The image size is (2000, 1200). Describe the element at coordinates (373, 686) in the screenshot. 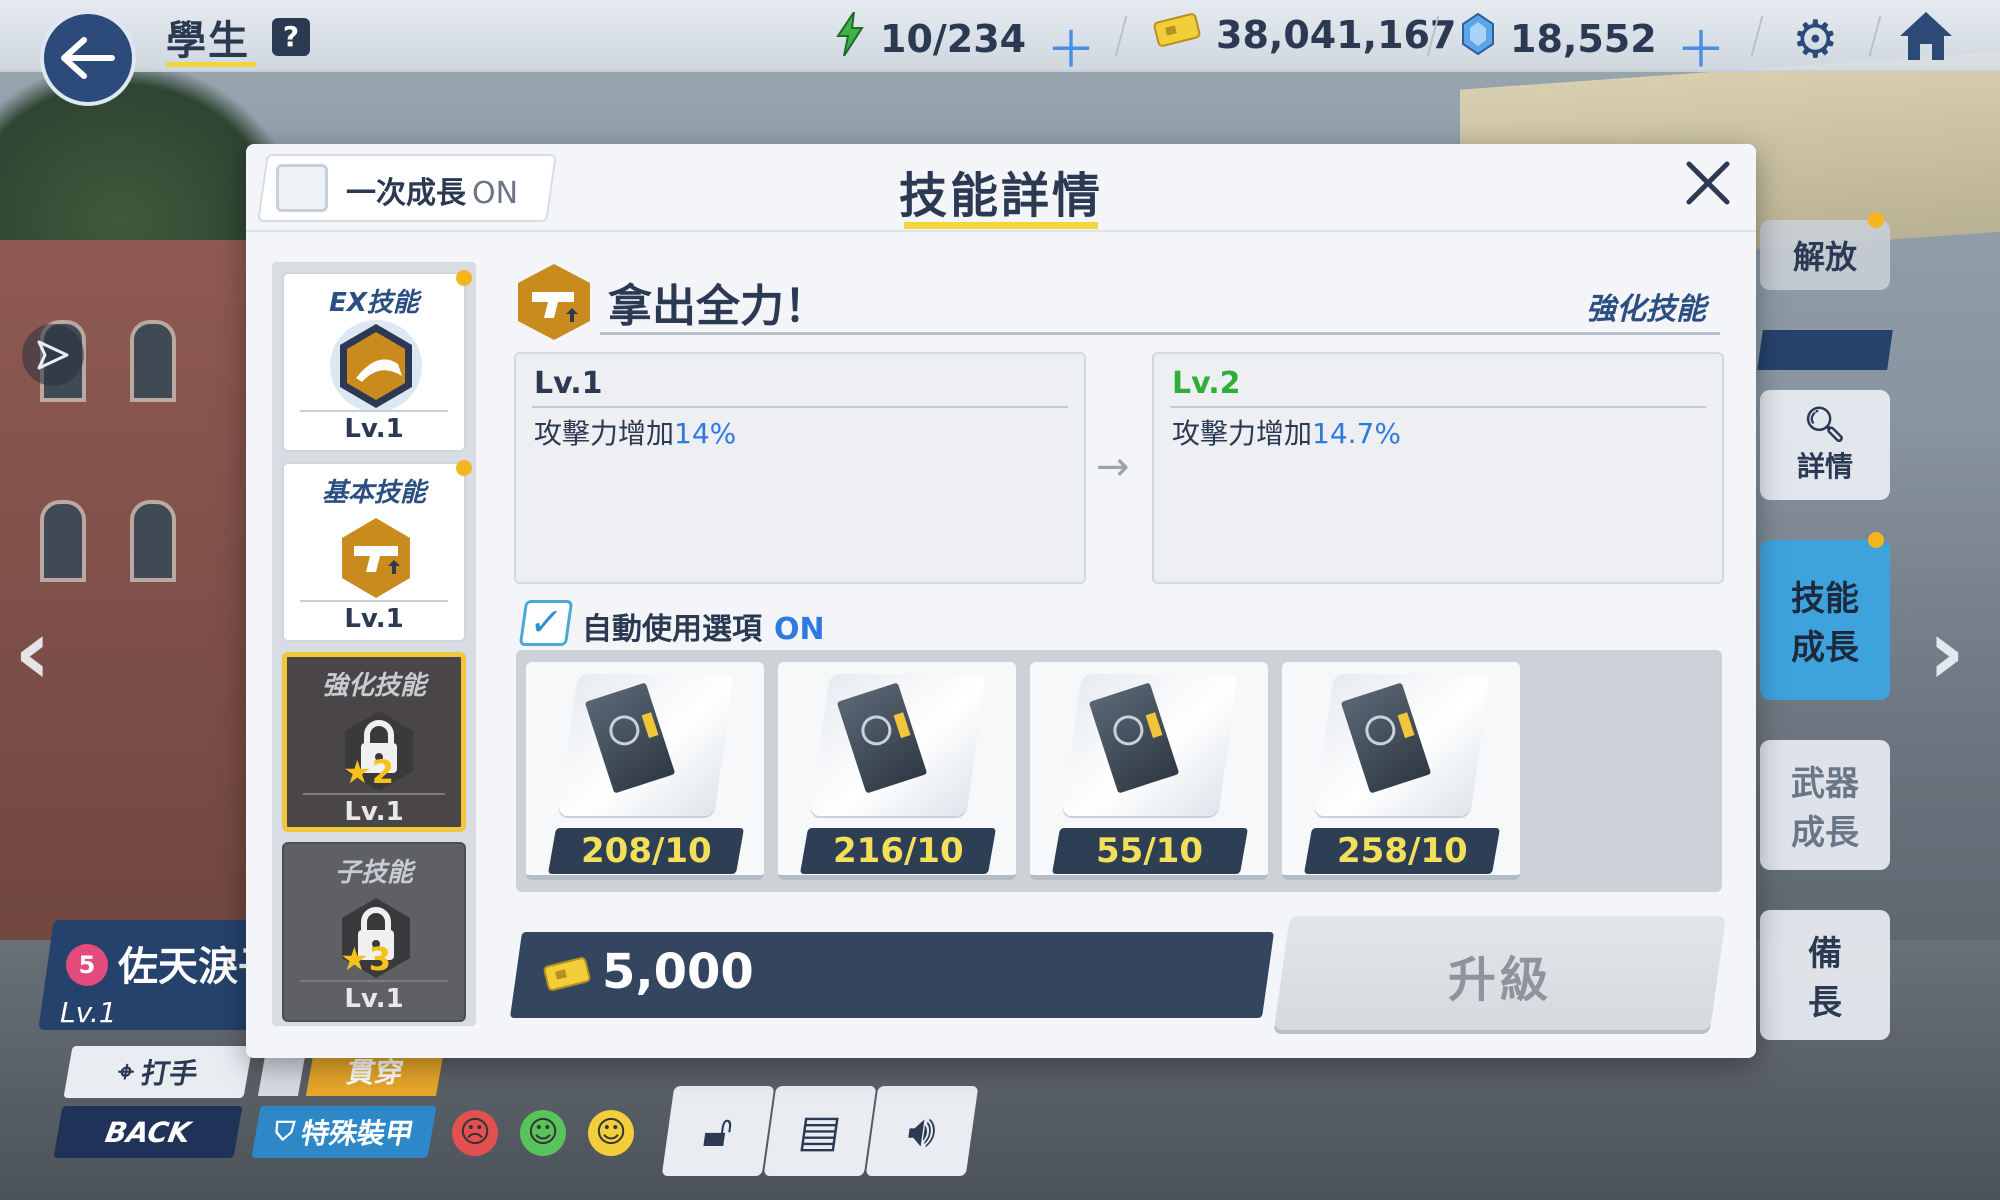

I see `tab-title: 強化技能` at that location.